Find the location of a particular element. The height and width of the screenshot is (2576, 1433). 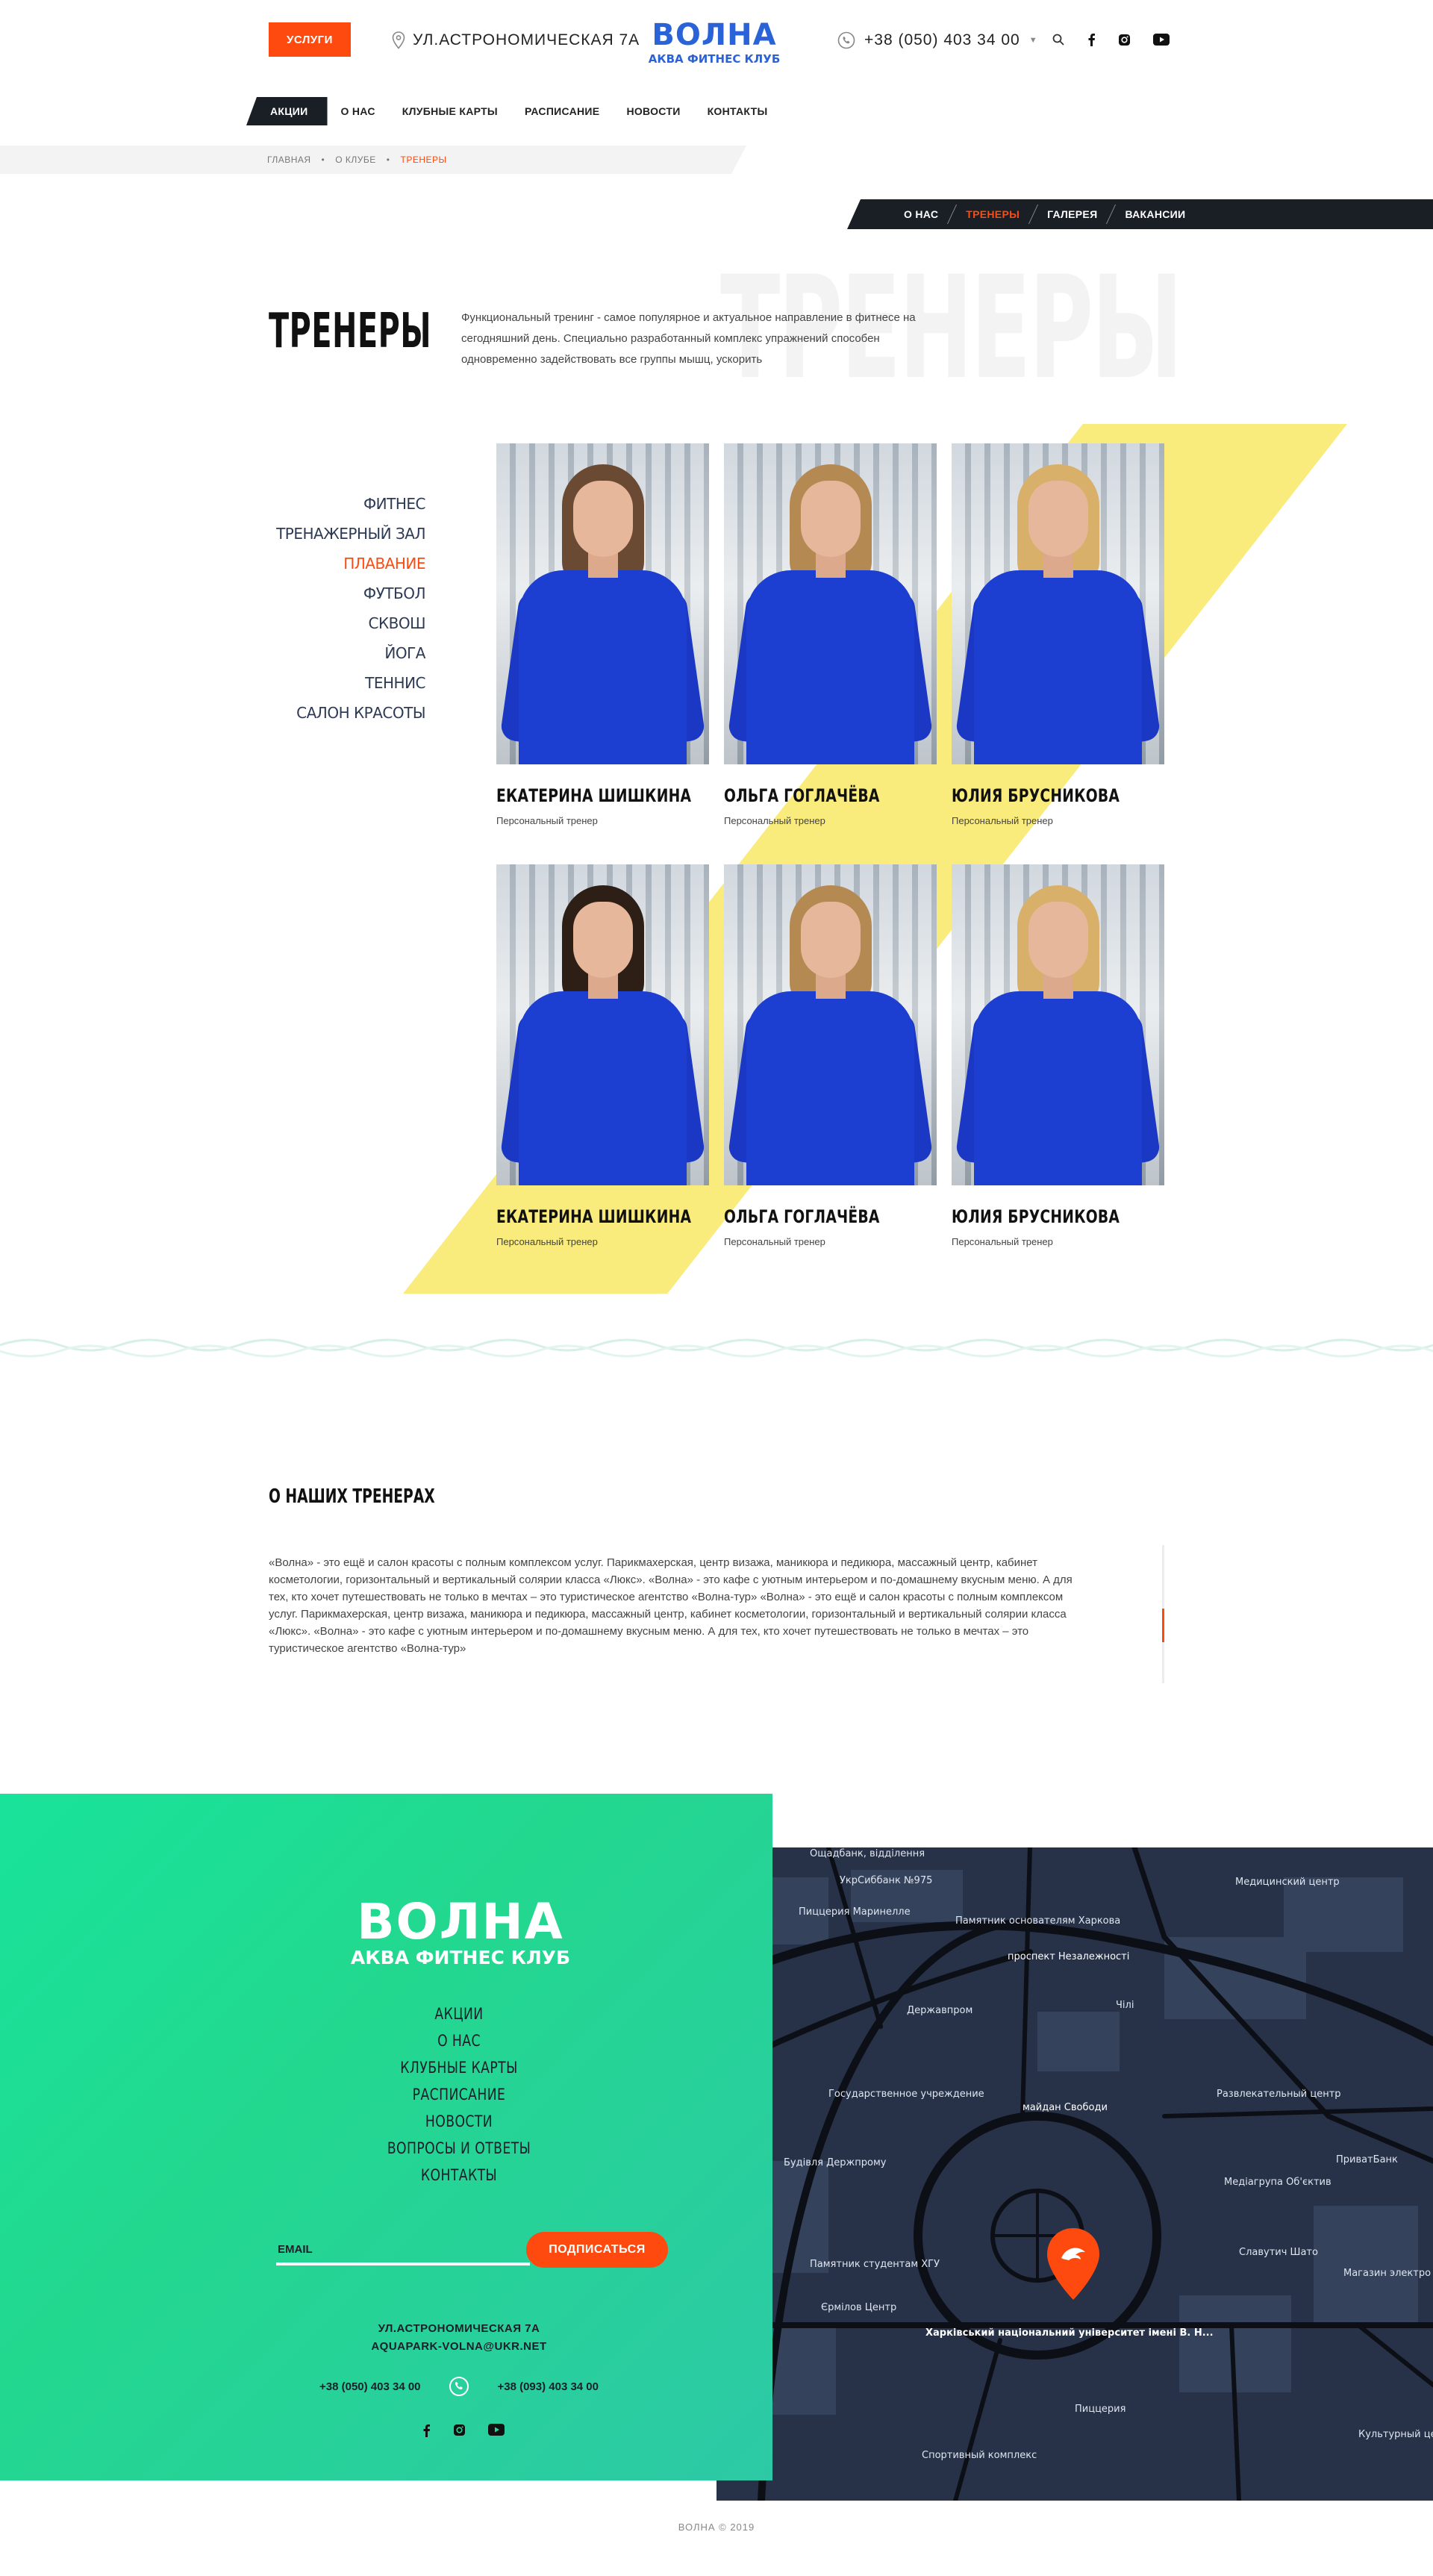

map-label: Магазин электро is located at coordinates (1387, 2273).